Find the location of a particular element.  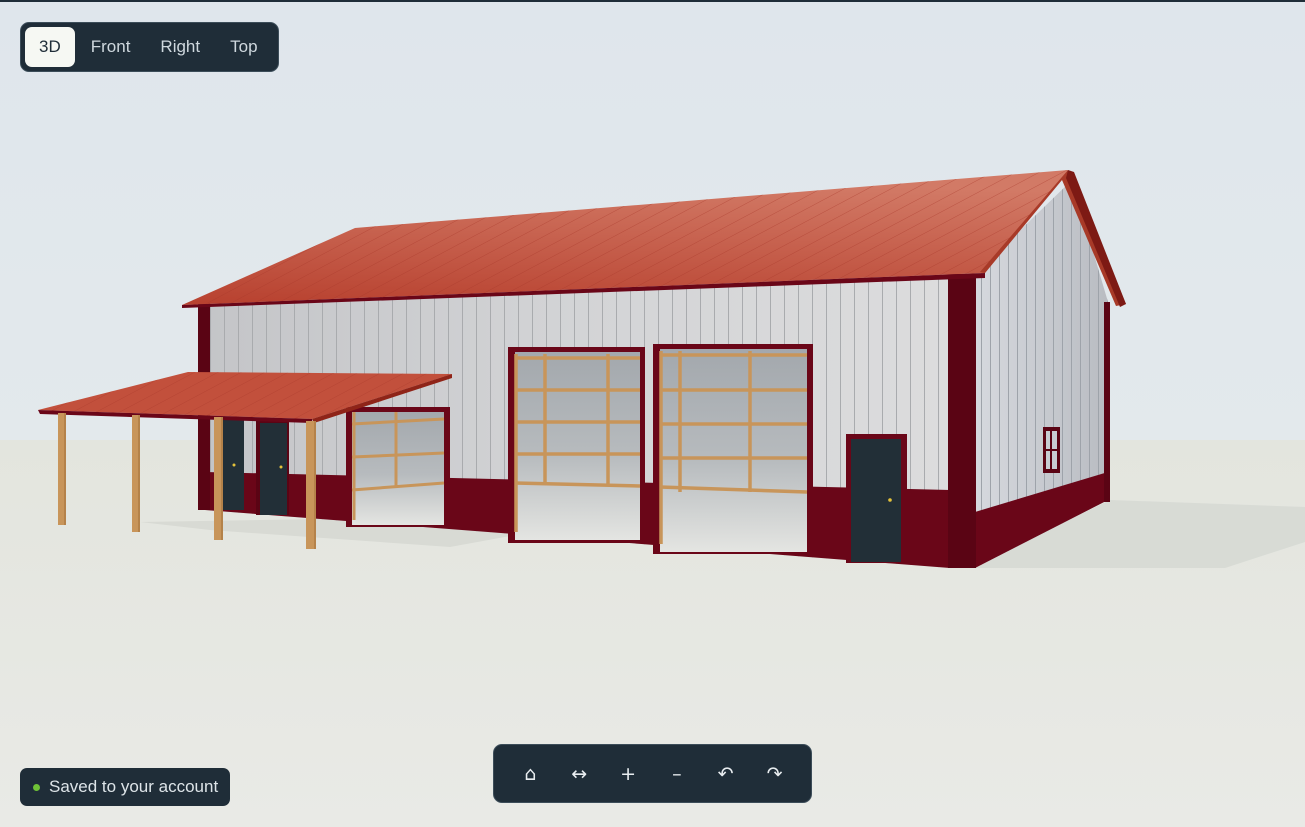

tab-front: Front is located at coordinates (111, 47).